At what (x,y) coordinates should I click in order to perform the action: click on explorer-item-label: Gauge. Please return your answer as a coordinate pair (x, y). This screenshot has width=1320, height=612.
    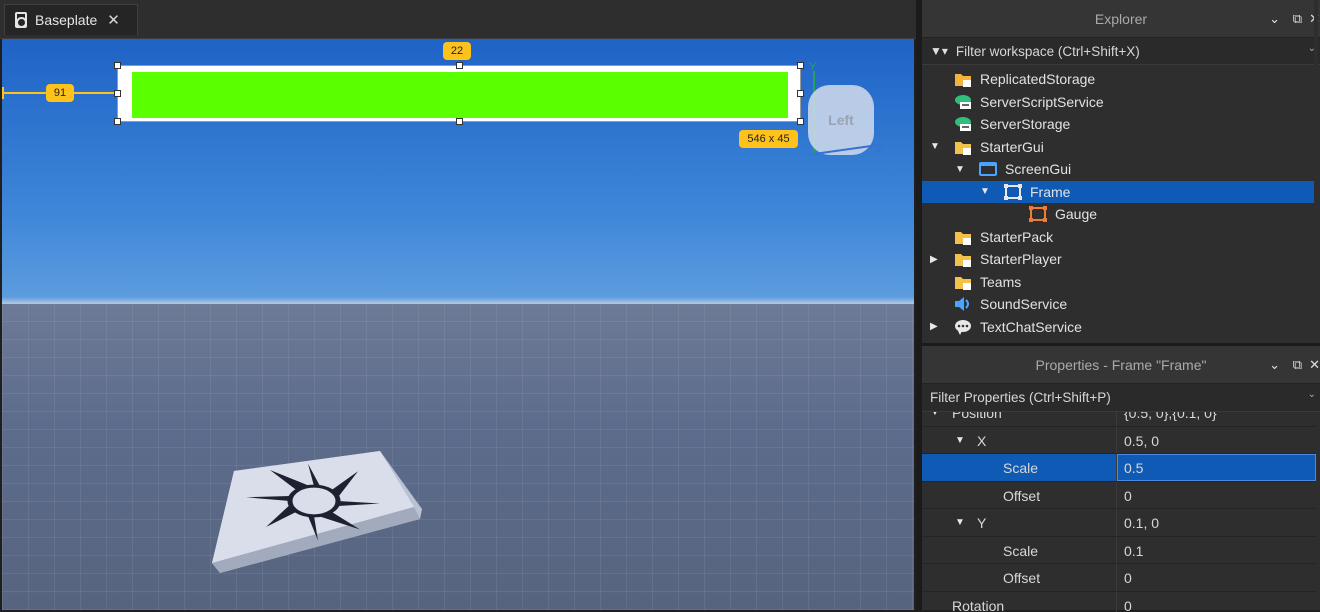
    Looking at the image, I should click on (1076, 214).